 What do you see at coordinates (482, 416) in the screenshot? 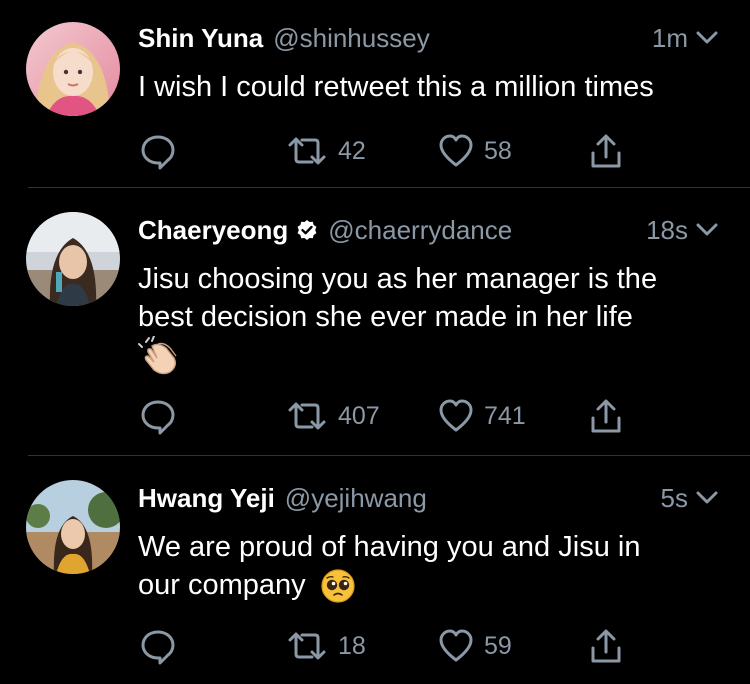
I see `like-button: 741` at bounding box center [482, 416].